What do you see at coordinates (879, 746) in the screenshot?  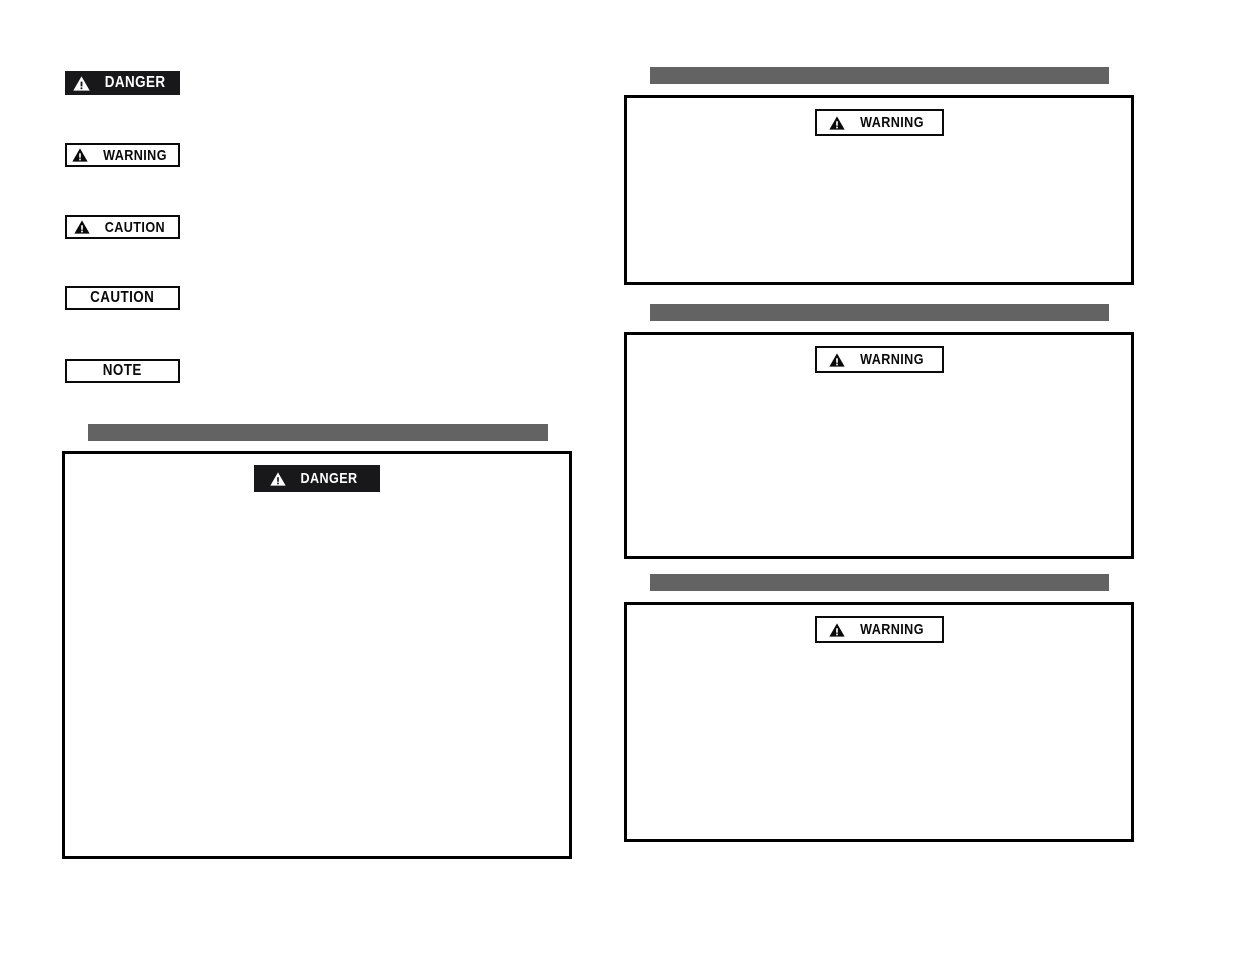 I see `warning-box-3-body` at bounding box center [879, 746].